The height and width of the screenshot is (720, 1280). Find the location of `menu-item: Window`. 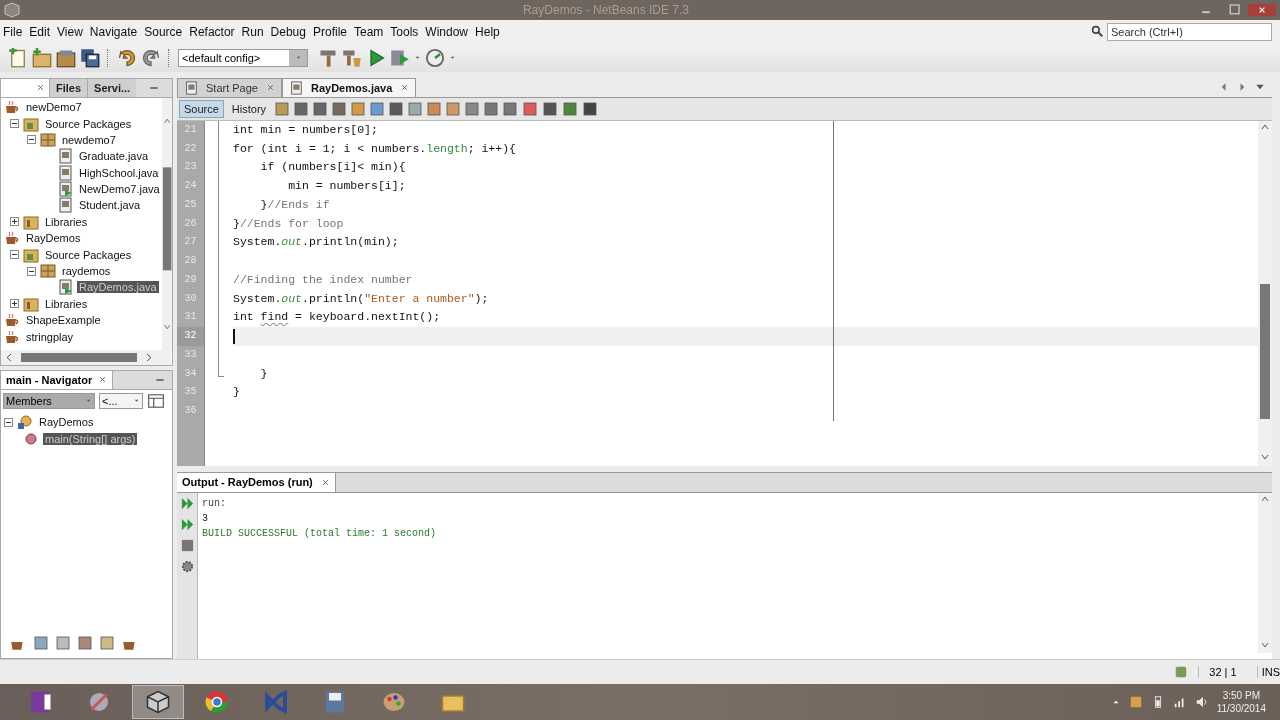

menu-item: Window is located at coordinates (447, 32).